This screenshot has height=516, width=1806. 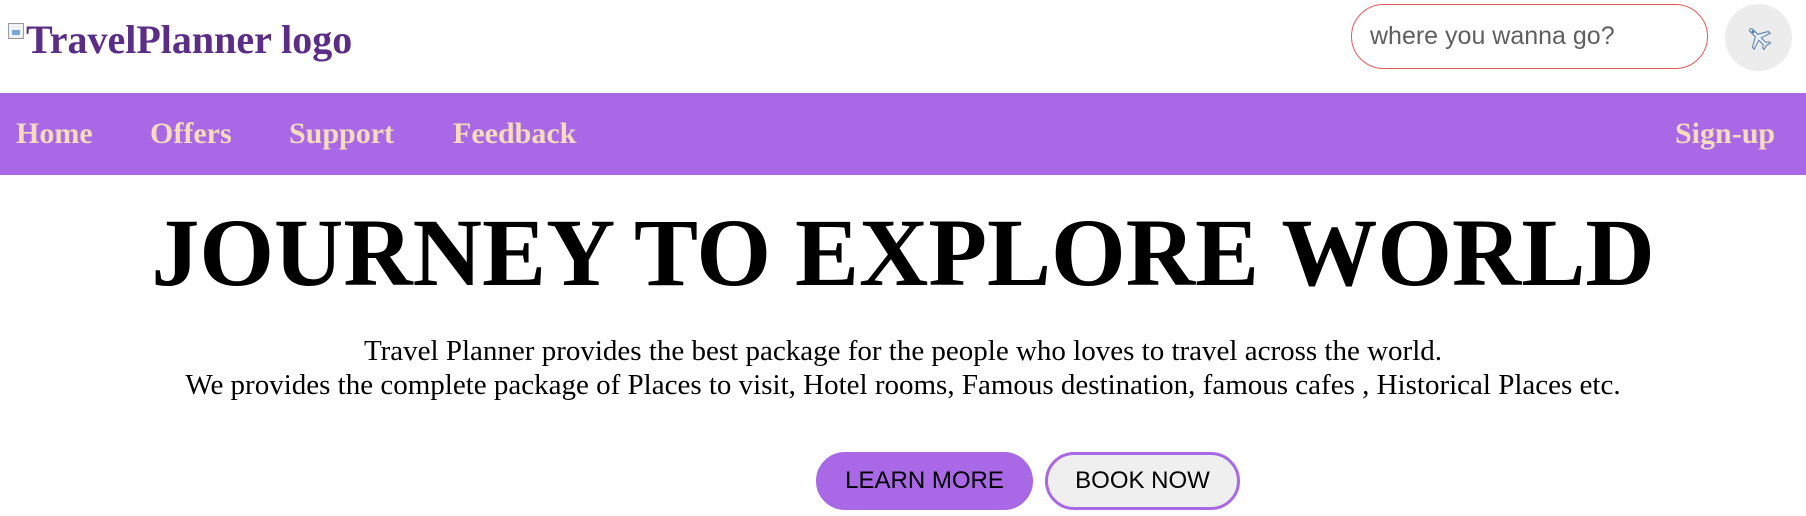 I want to click on broken-image-icon, so click(x=16, y=31).